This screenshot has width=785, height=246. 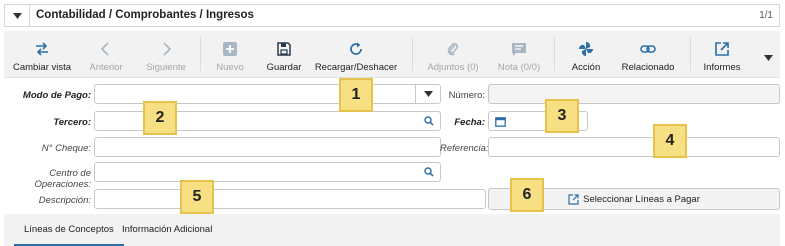 What do you see at coordinates (586, 45) in the screenshot?
I see `fan-icon` at bounding box center [586, 45].